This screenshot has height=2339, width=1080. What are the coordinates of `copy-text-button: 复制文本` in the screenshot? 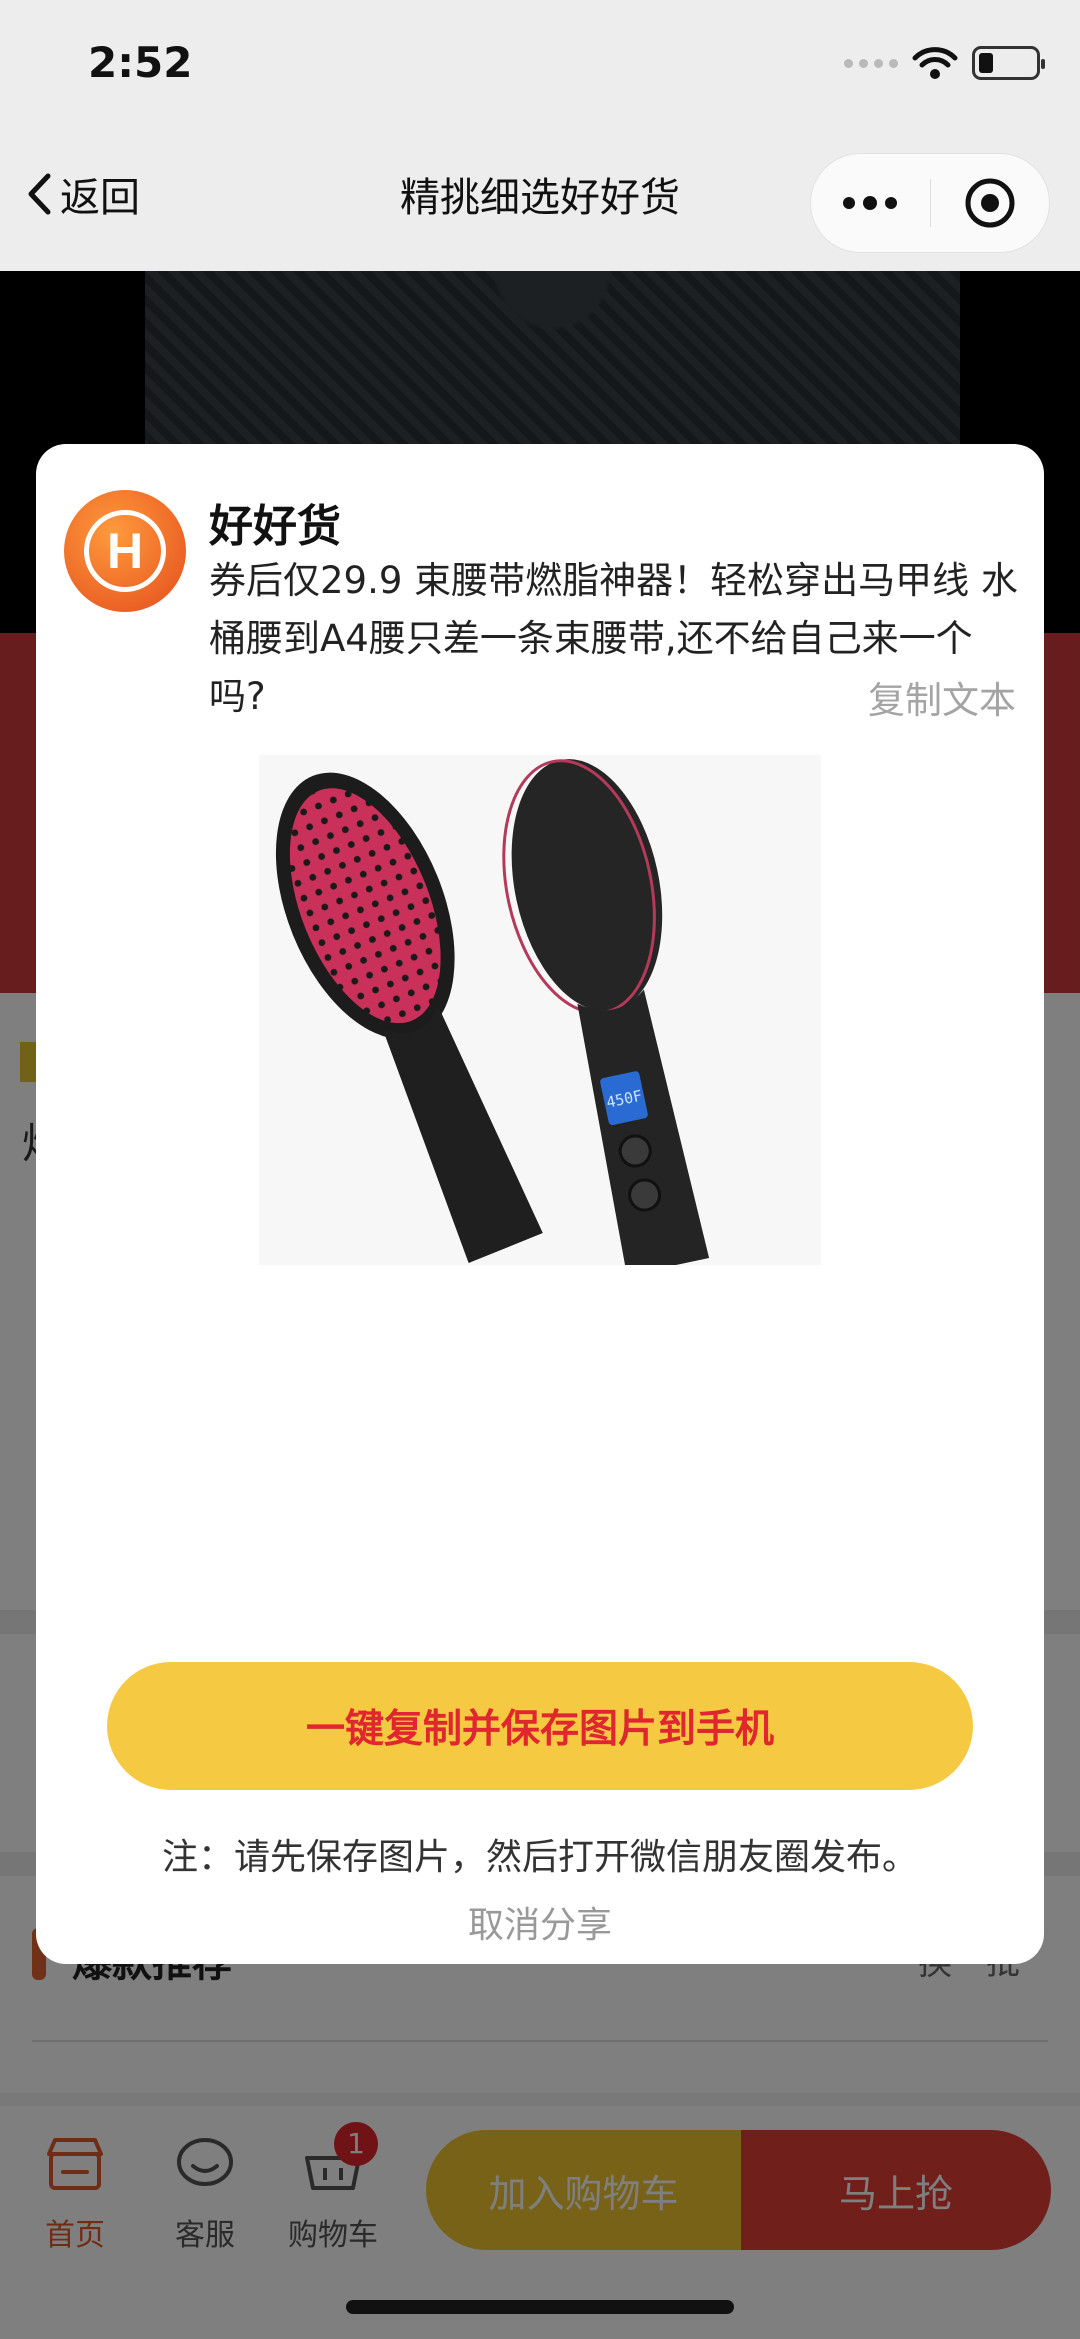 It's located at (942, 697).